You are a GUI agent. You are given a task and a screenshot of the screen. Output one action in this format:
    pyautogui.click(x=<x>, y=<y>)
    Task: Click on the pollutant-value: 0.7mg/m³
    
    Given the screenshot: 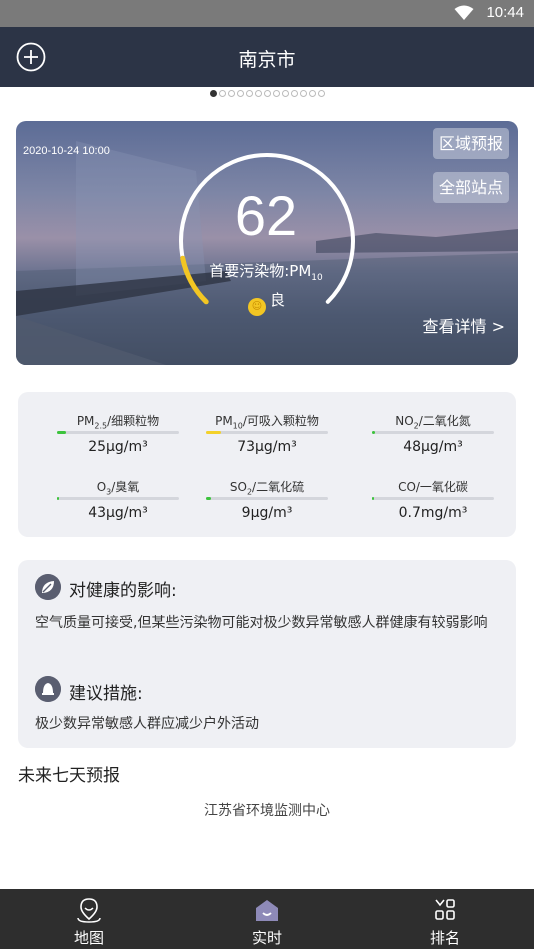 What is the action you would take?
    pyautogui.click(x=433, y=513)
    